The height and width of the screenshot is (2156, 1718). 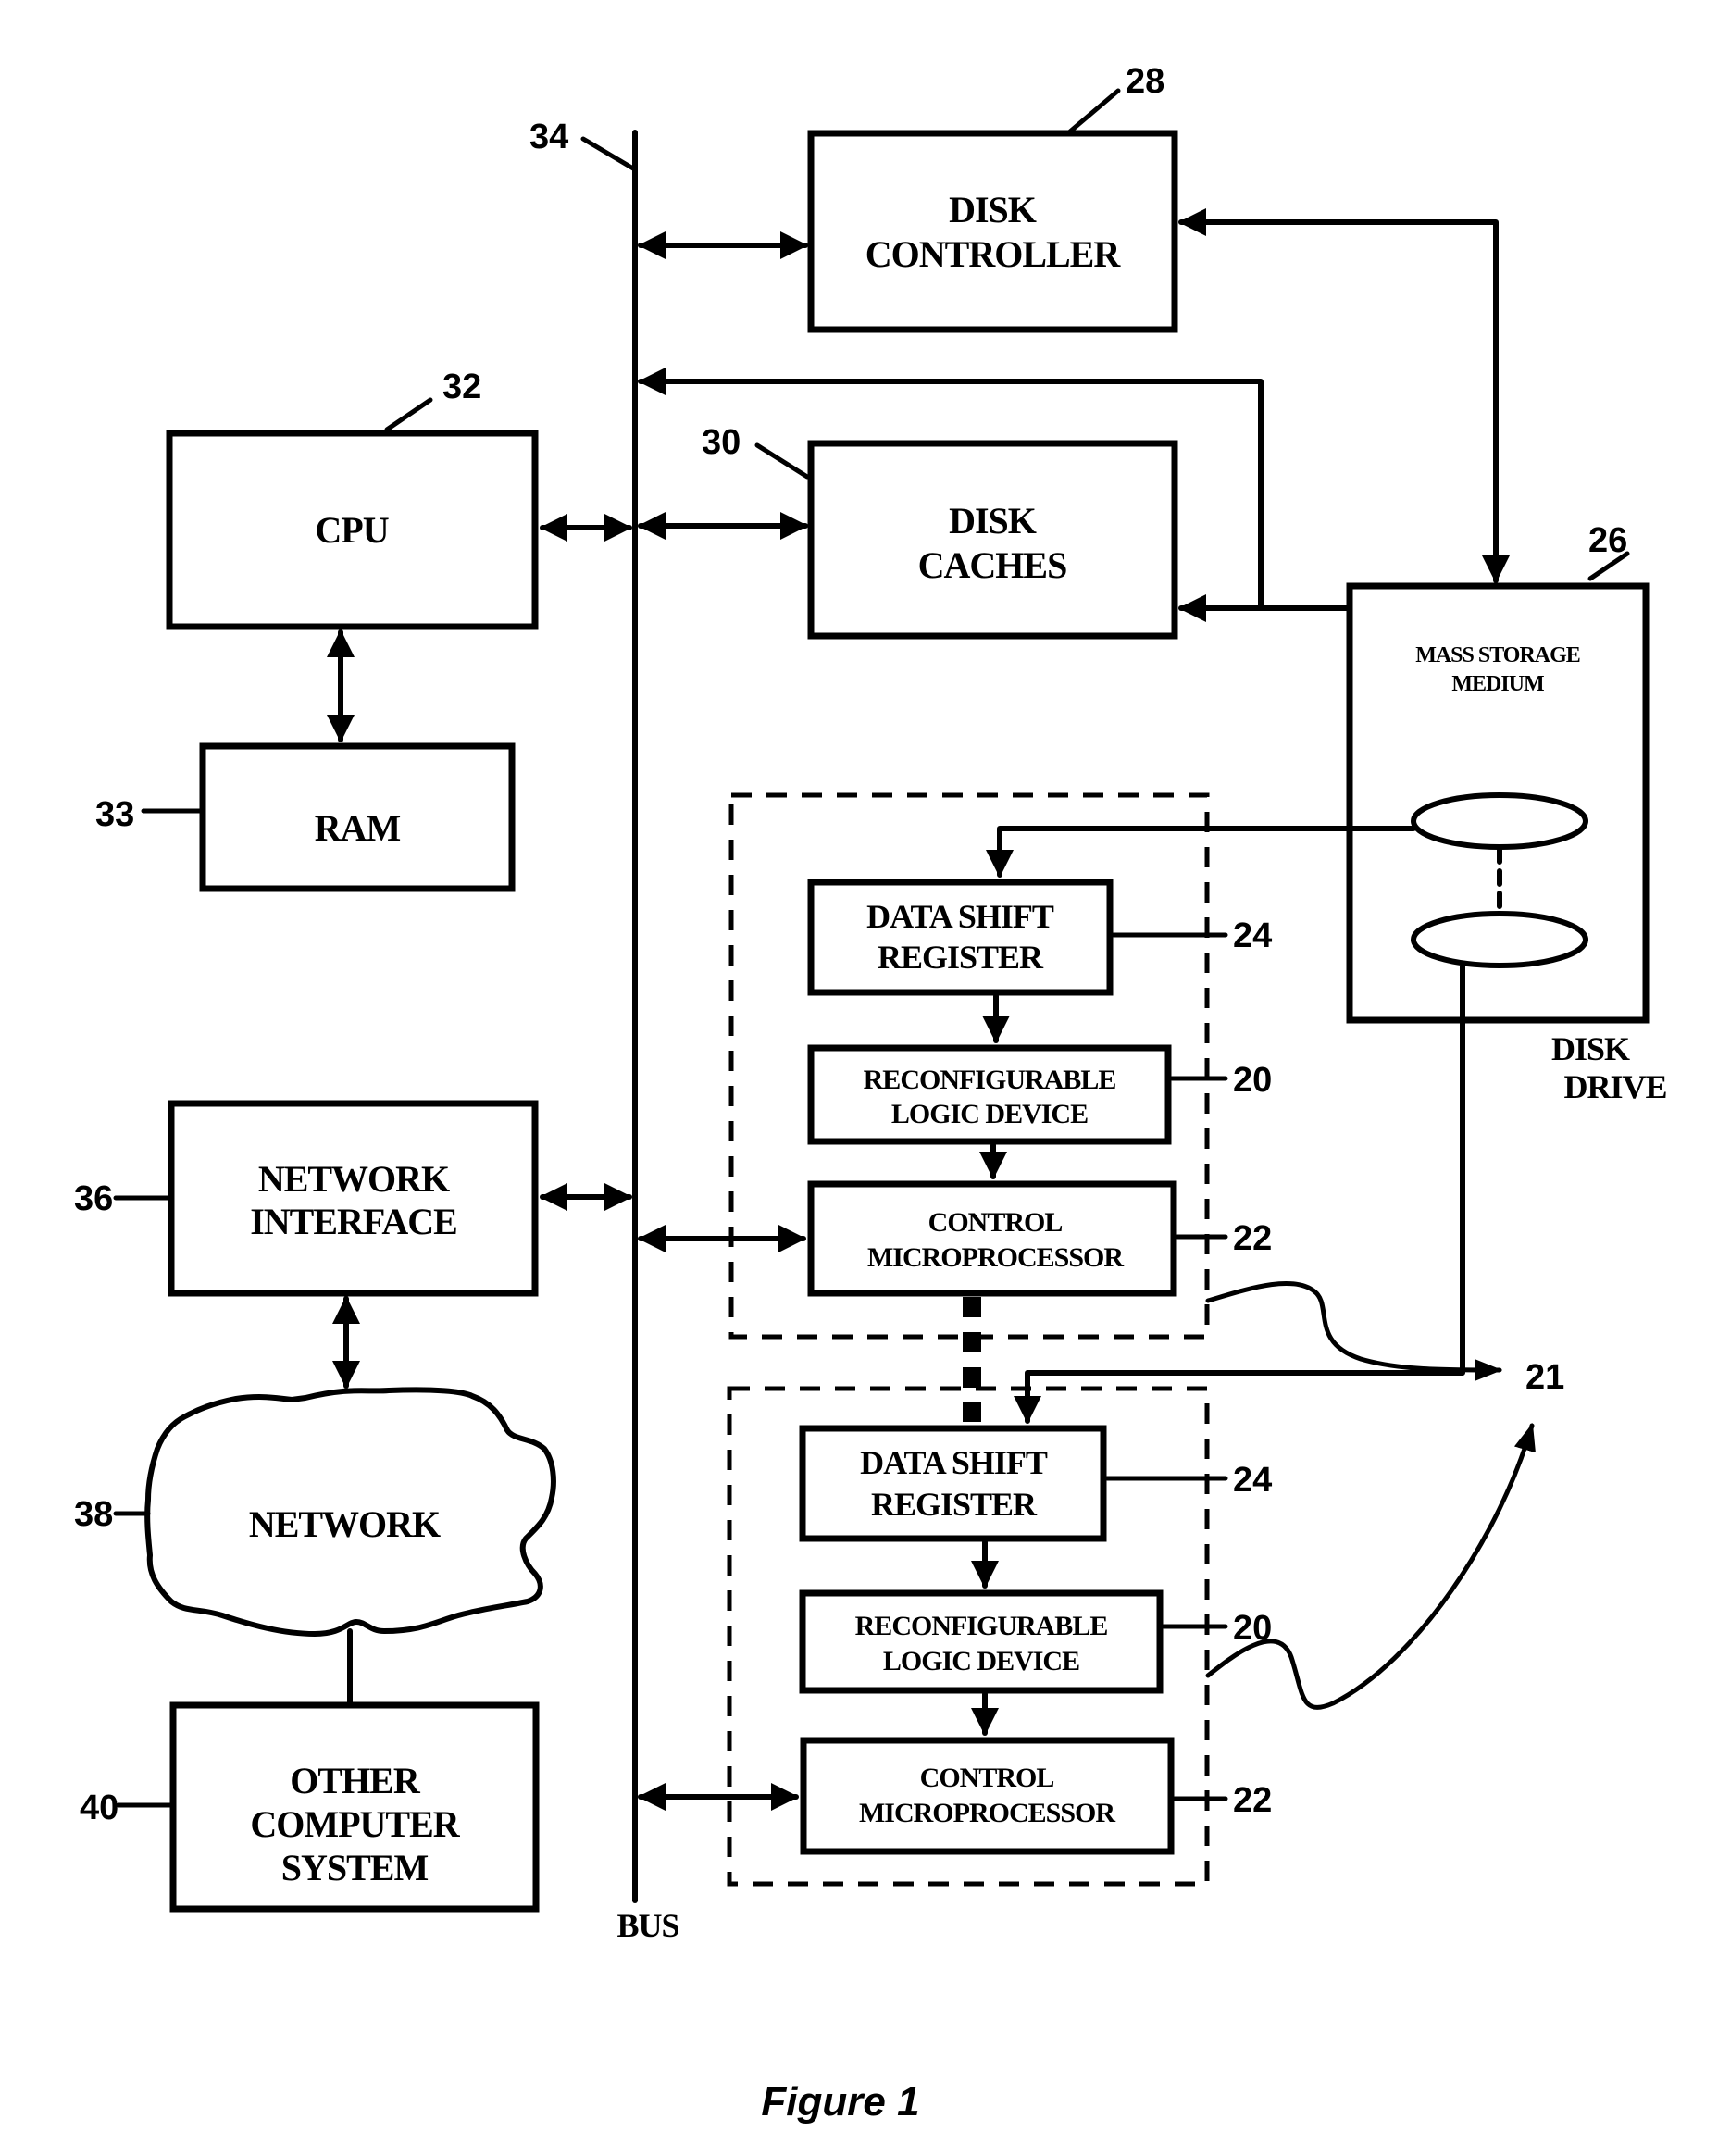 I want to click on network-ref-label: 38, so click(x=93, y=1514).